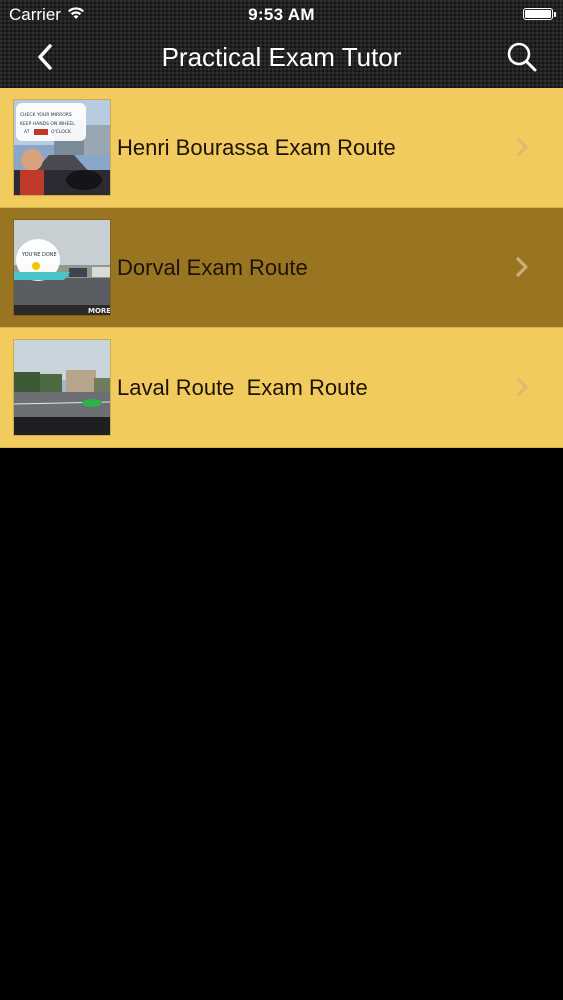 This screenshot has width=563, height=1000. Describe the element at coordinates (212, 267) in the screenshot. I see `route-title: Dorval Exam Route` at that location.